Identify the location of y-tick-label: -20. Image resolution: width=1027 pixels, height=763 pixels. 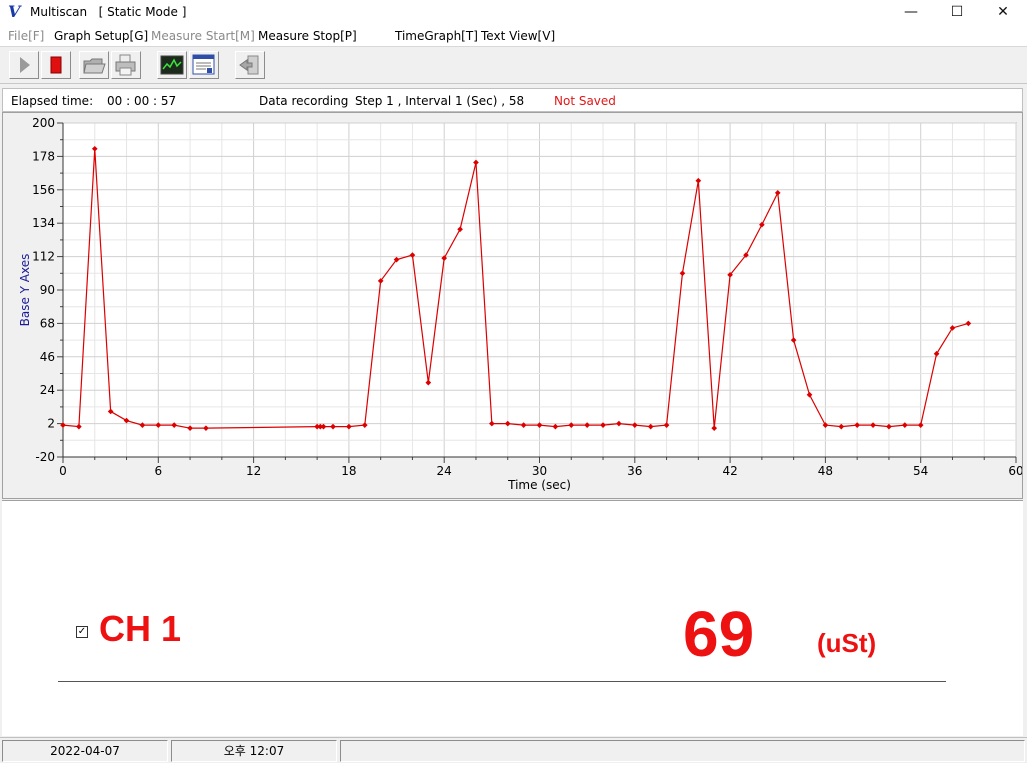
(45, 457).